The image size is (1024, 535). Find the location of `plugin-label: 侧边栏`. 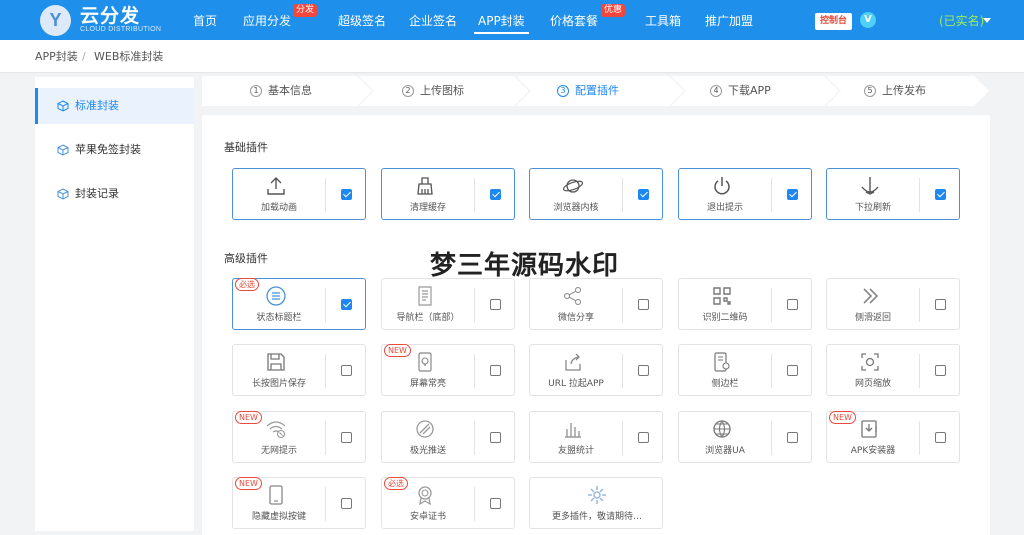

plugin-label: 侧边栏 is located at coordinates (725, 384).